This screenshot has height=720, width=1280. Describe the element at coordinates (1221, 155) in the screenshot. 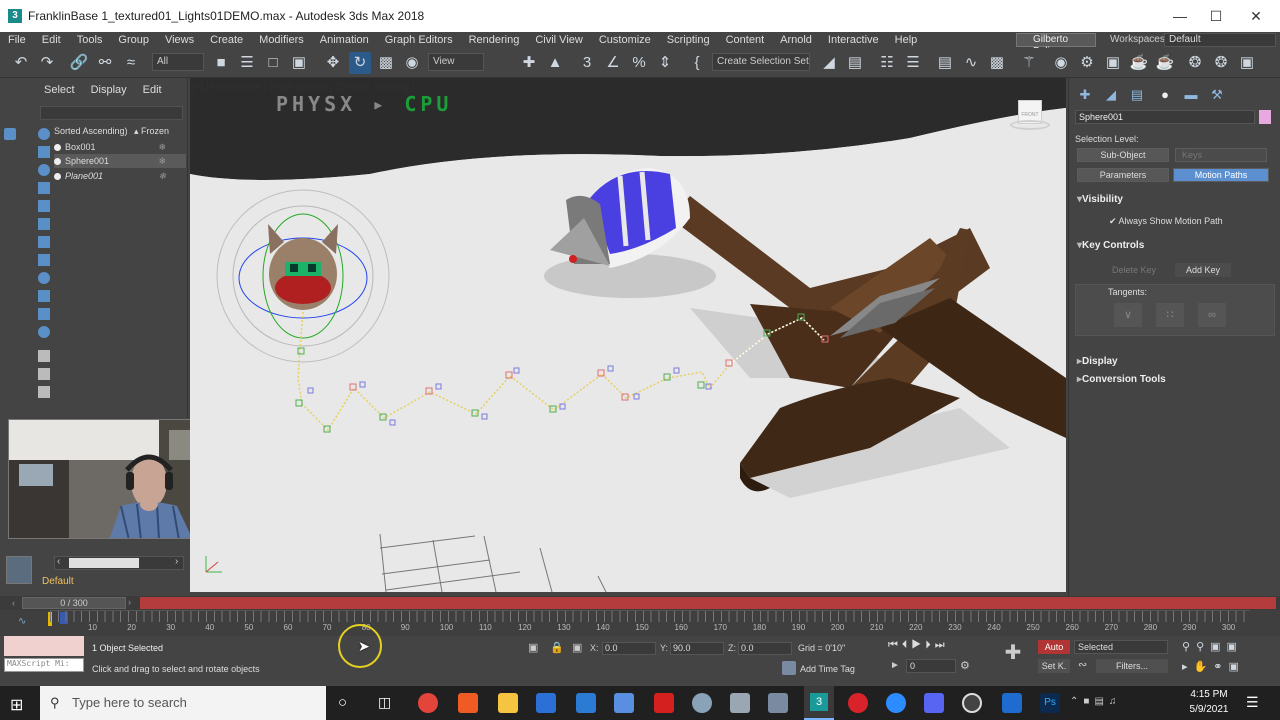

I see `keys-dropdown: Keys` at that location.